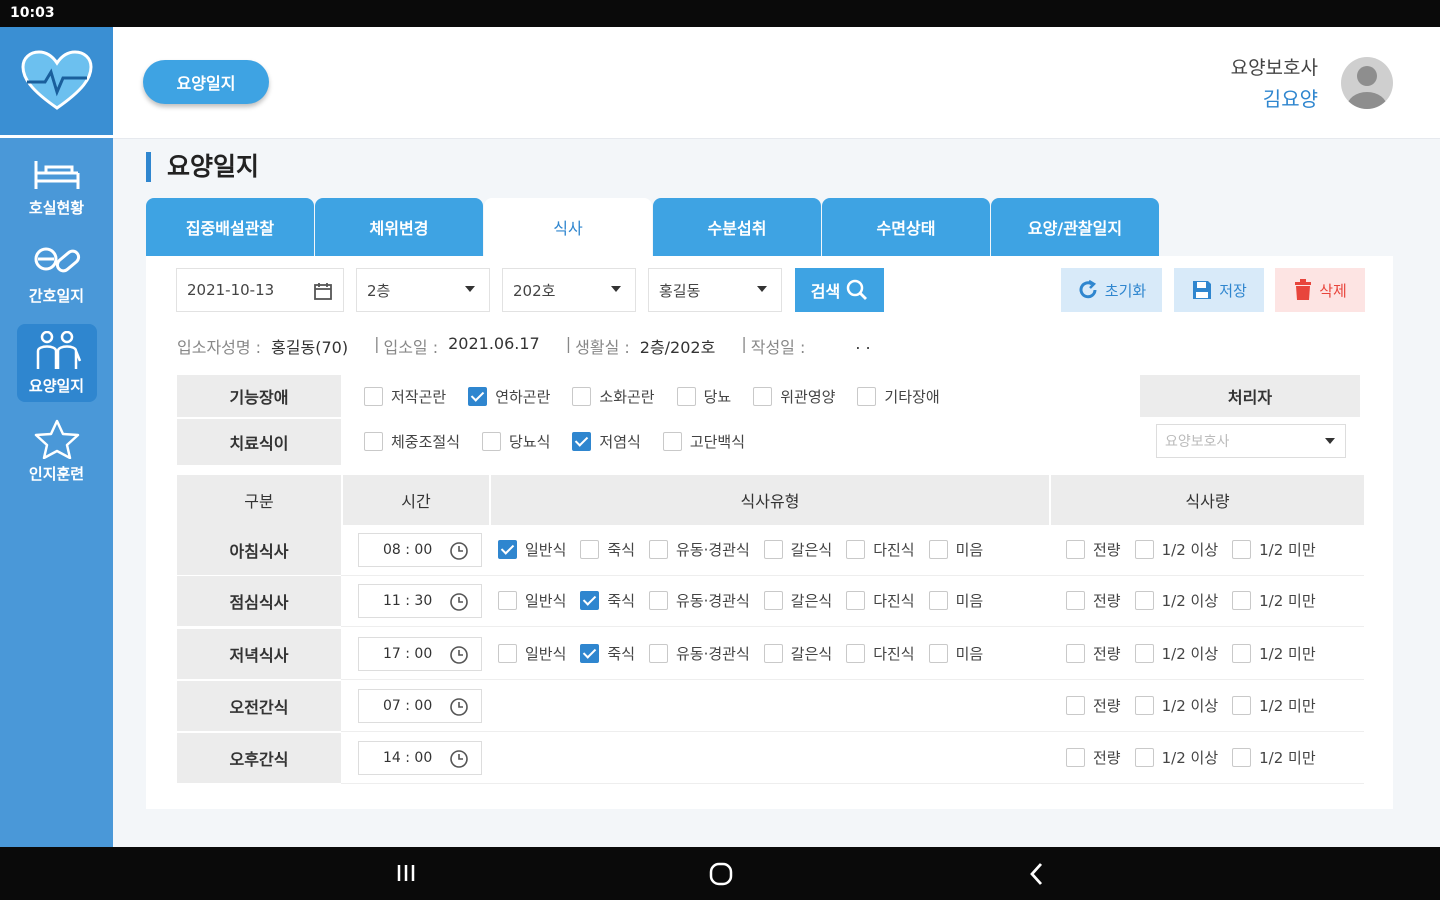 The height and width of the screenshot is (900, 1440). What do you see at coordinates (260, 290) in the screenshot?
I see `date-field: 2021-10-13` at bounding box center [260, 290].